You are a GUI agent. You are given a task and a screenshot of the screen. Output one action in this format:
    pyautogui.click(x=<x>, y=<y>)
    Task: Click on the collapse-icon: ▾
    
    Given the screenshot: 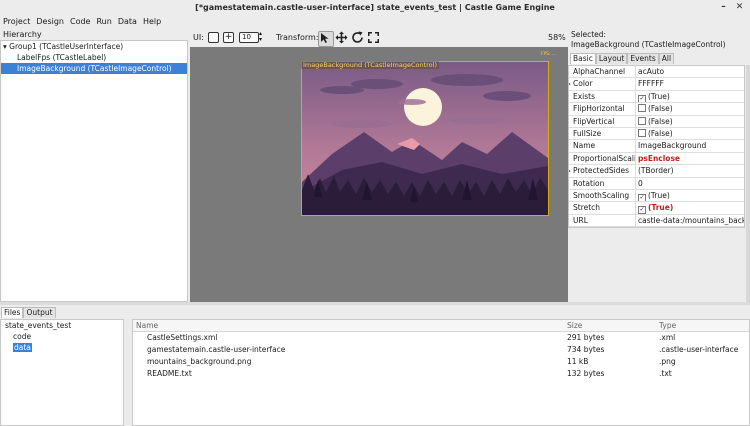 What is the action you would take?
    pyautogui.click(x=5, y=46)
    